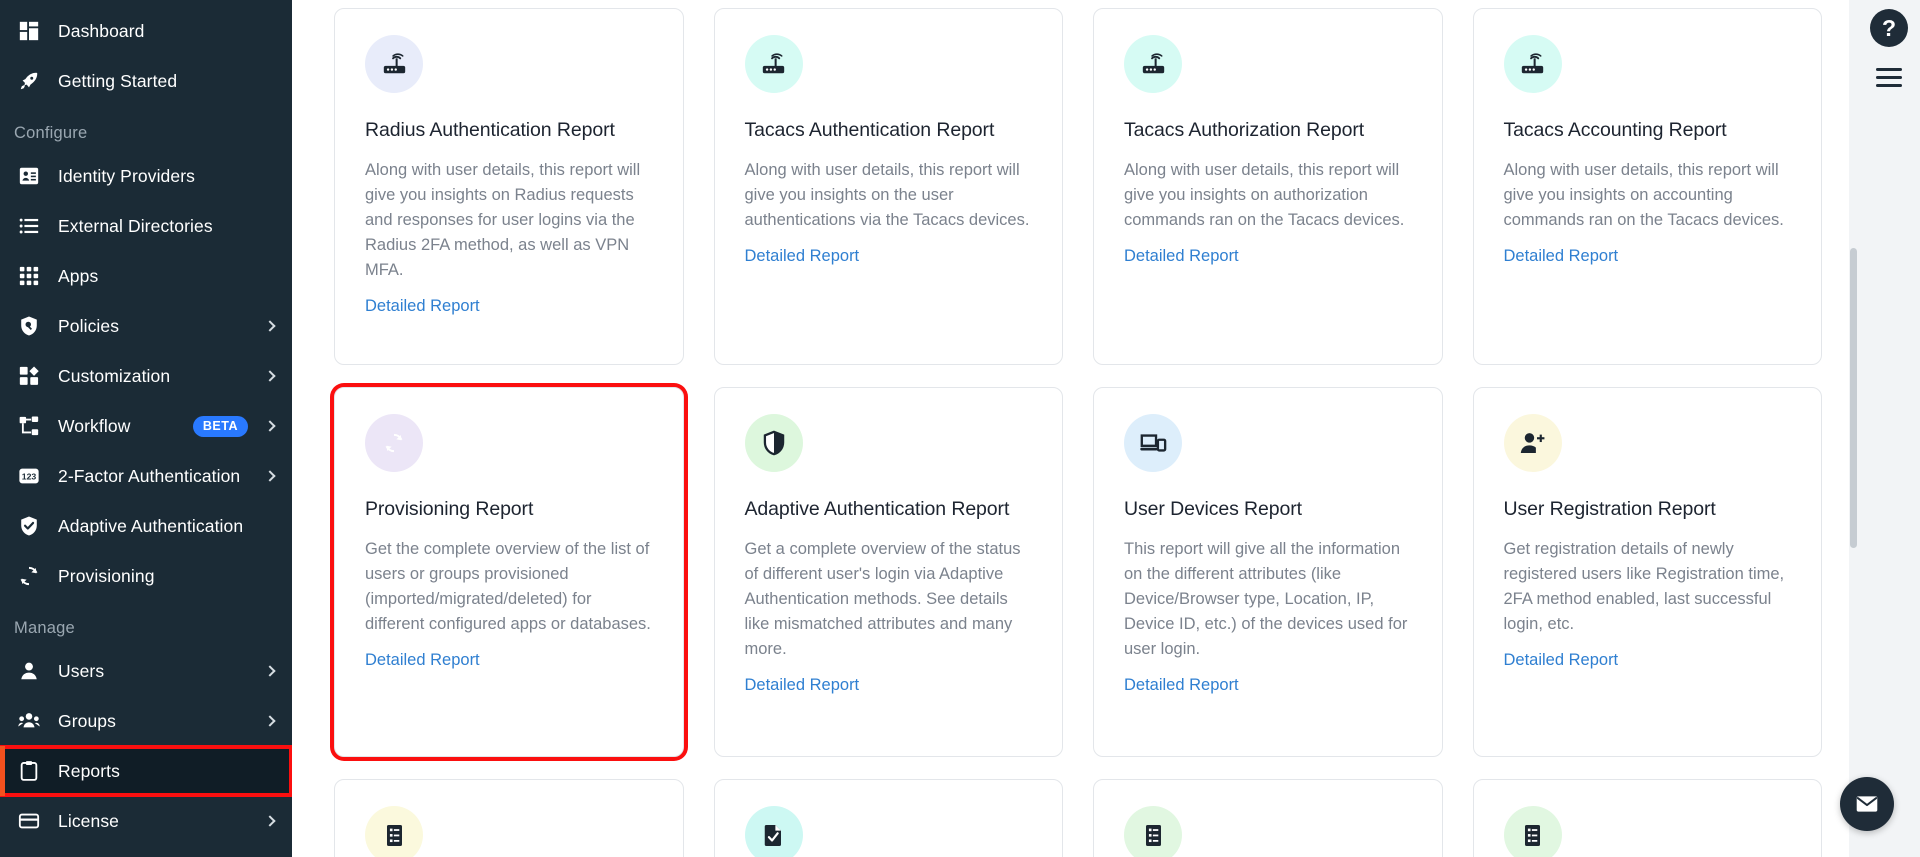  I want to click on sidebar-item-2-factor-authentication: 123 2-Factor Authentication, so click(146, 476).